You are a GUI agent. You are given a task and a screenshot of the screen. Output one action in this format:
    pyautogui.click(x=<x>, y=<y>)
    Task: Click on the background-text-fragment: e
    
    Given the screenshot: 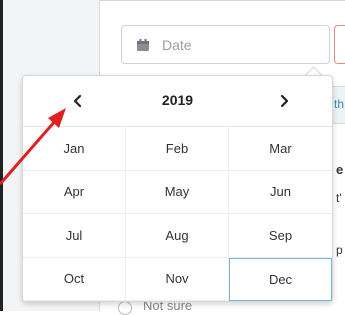 What is the action you would take?
    pyautogui.click(x=340, y=169)
    